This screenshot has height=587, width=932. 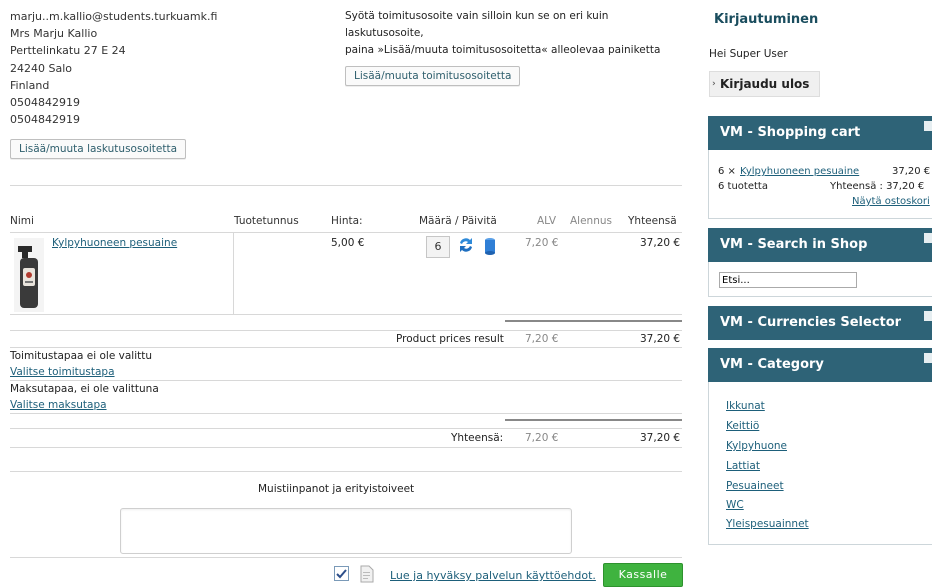 What do you see at coordinates (742, 426) in the screenshot?
I see `category-link-keittio: Keittiö` at bounding box center [742, 426].